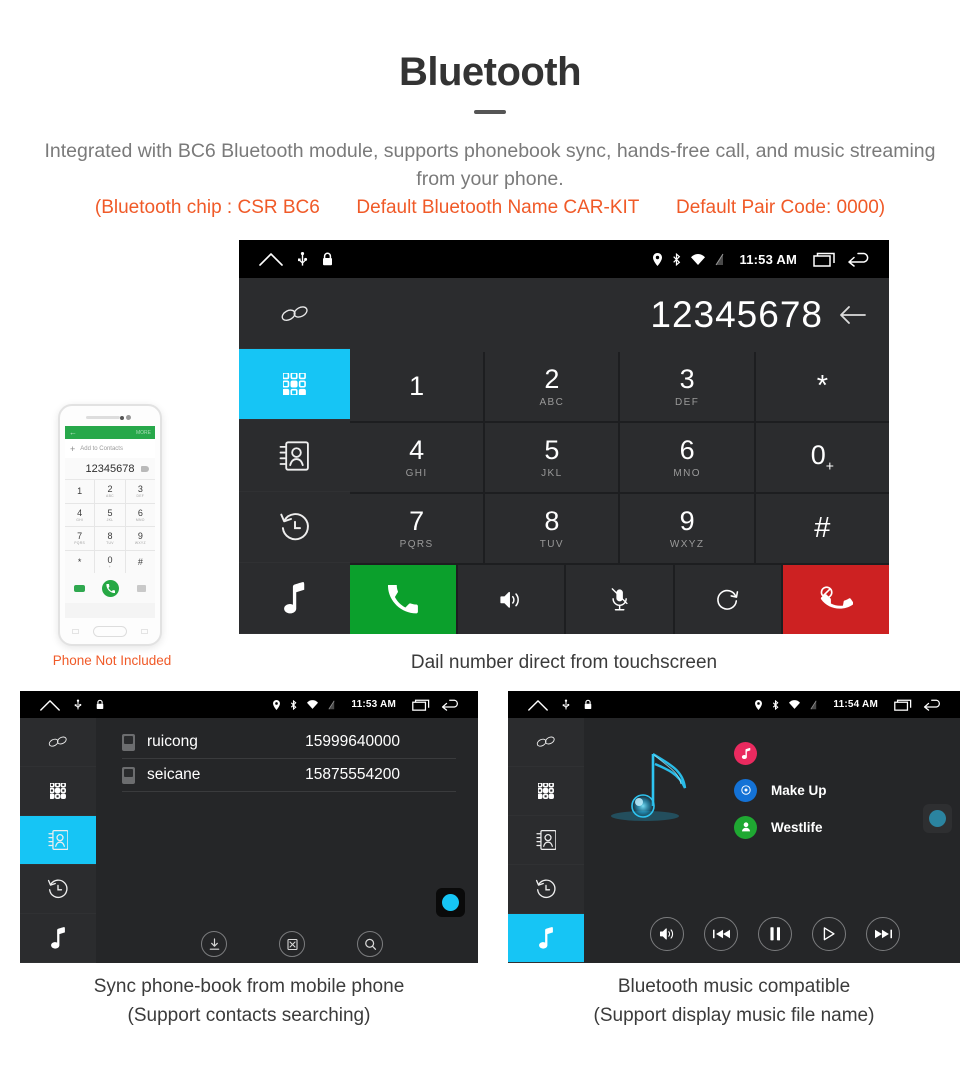 The width and height of the screenshot is (980, 1078). What do you see at coordinates (619, 599) in the screenshot?
I see `mute-button` at bounding box center [619, 599].